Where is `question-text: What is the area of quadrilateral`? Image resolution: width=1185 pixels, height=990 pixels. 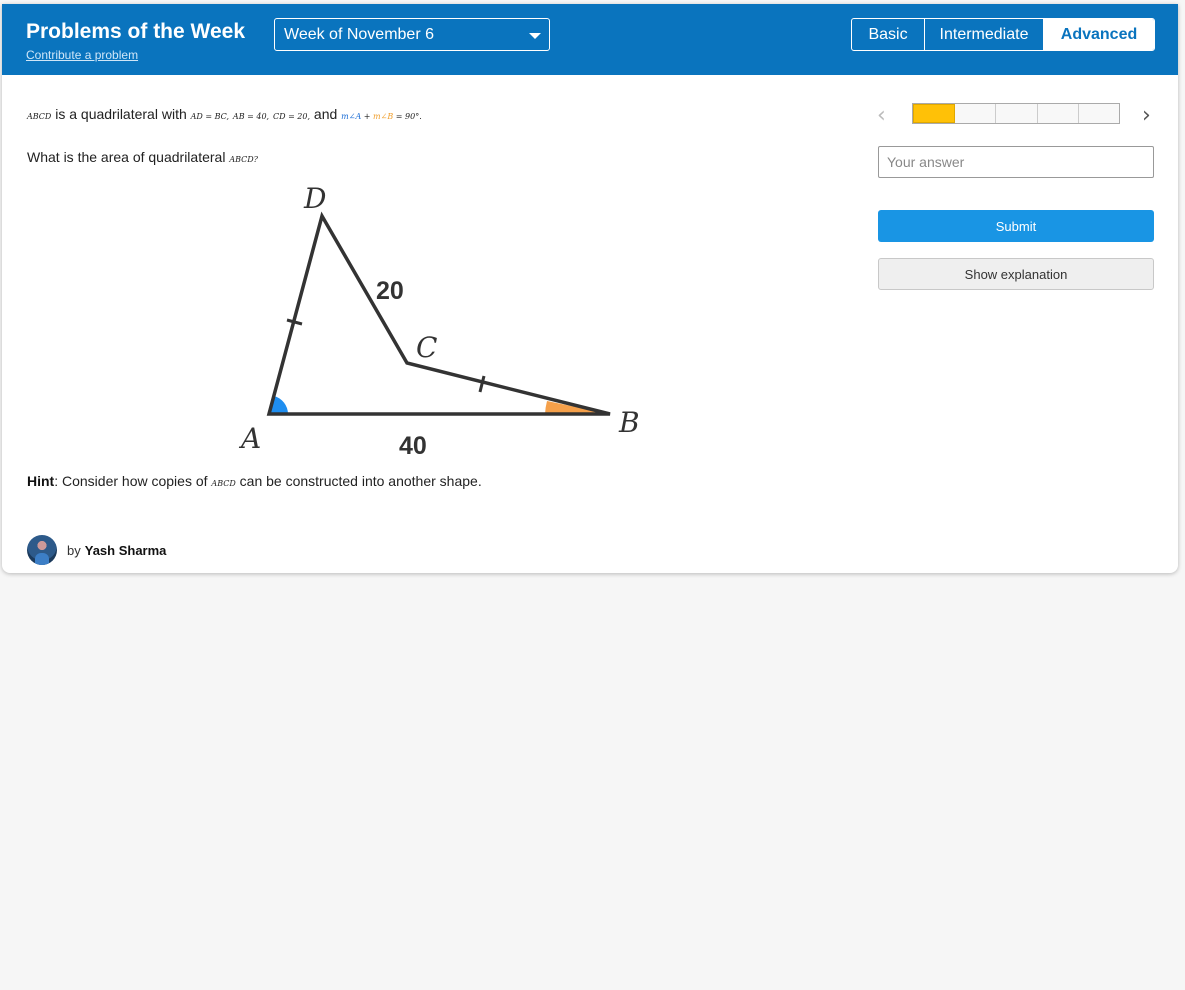 question-text: What is the area of quadrilateral is located at coordinates (128, 157).